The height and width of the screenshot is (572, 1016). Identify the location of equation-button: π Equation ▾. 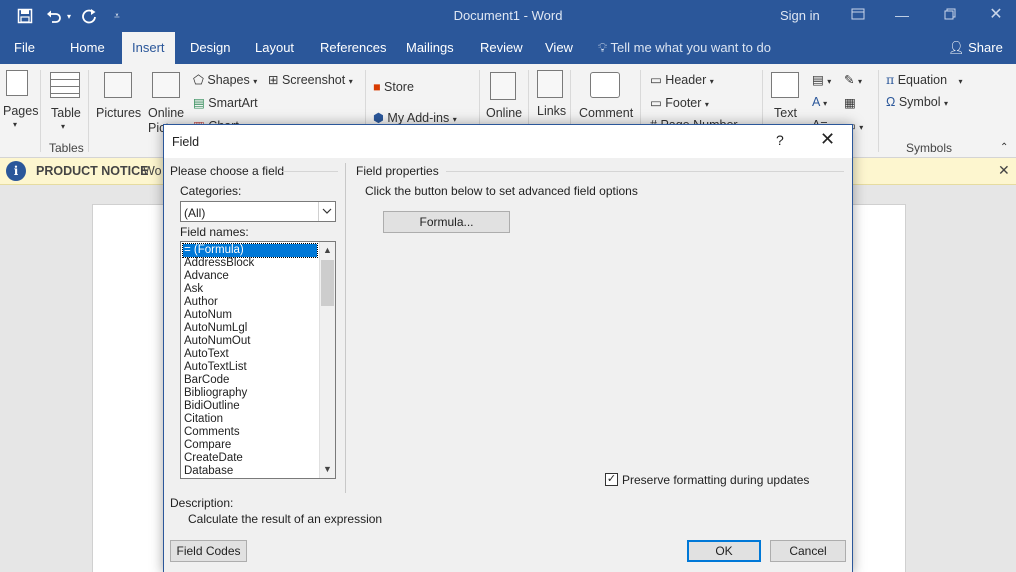
(924, 79).